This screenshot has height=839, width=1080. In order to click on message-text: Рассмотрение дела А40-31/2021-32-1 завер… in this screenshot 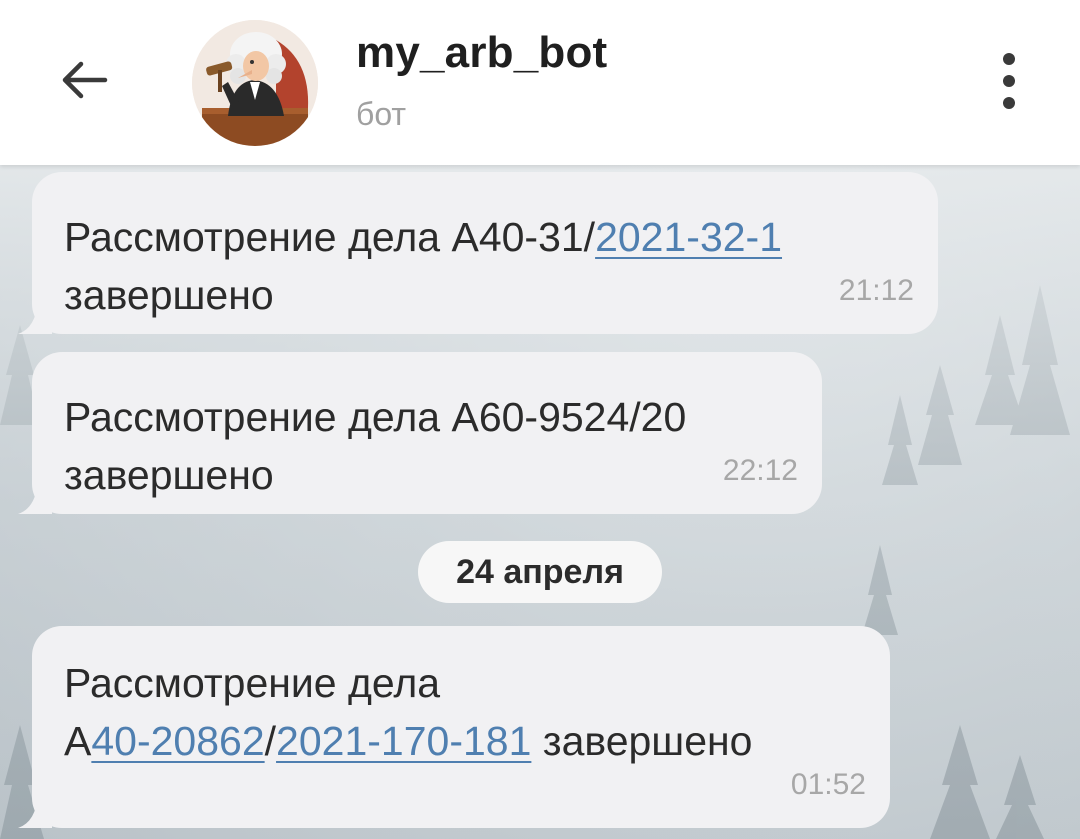, I will do `click(485, 266)`.